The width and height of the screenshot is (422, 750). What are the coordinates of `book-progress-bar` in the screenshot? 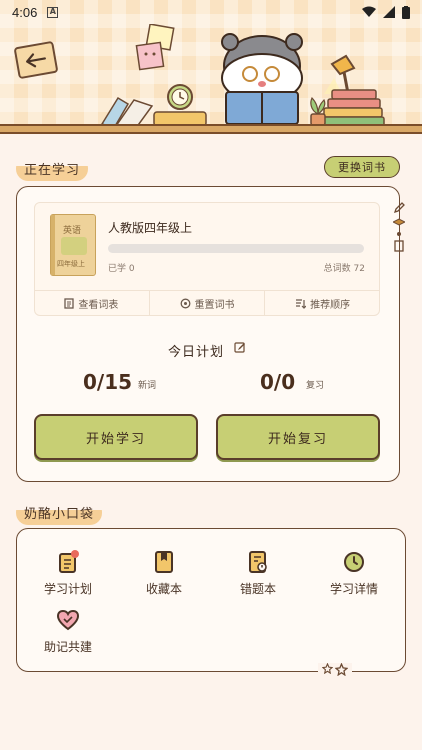 It's located at (236, 248).